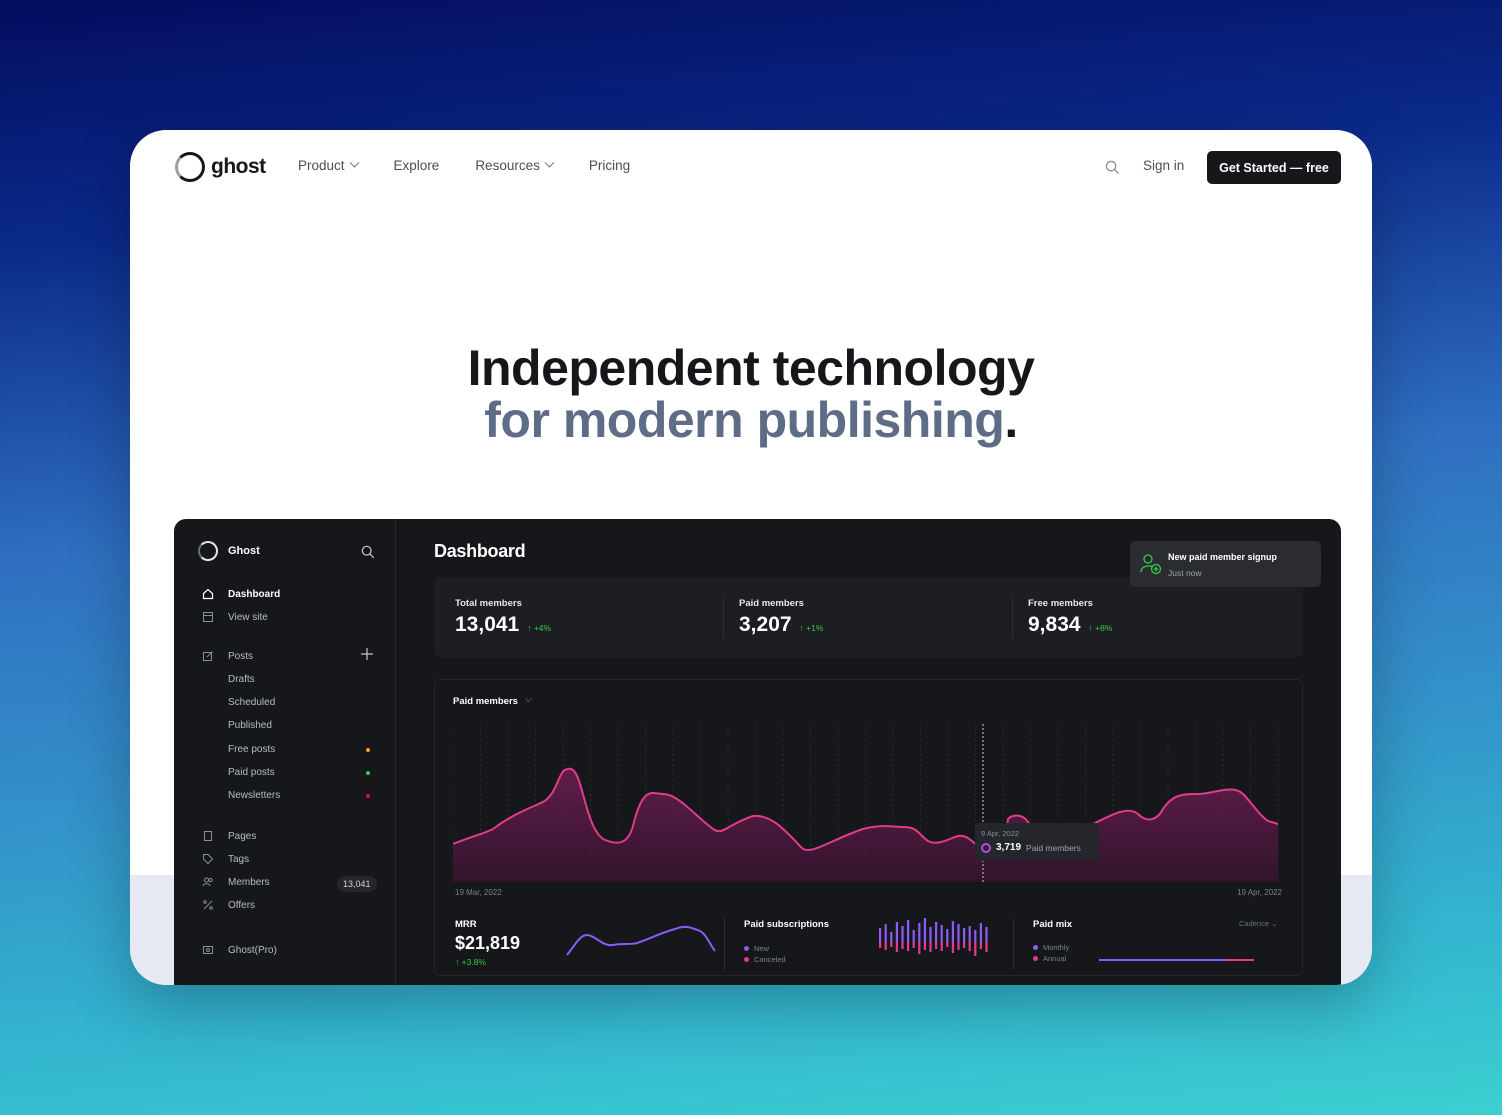 This screenshot has width=1502, height=1115. Describe the element at coordinates (220, 167) in the screenshot. I see `logo: ghost` at that location.